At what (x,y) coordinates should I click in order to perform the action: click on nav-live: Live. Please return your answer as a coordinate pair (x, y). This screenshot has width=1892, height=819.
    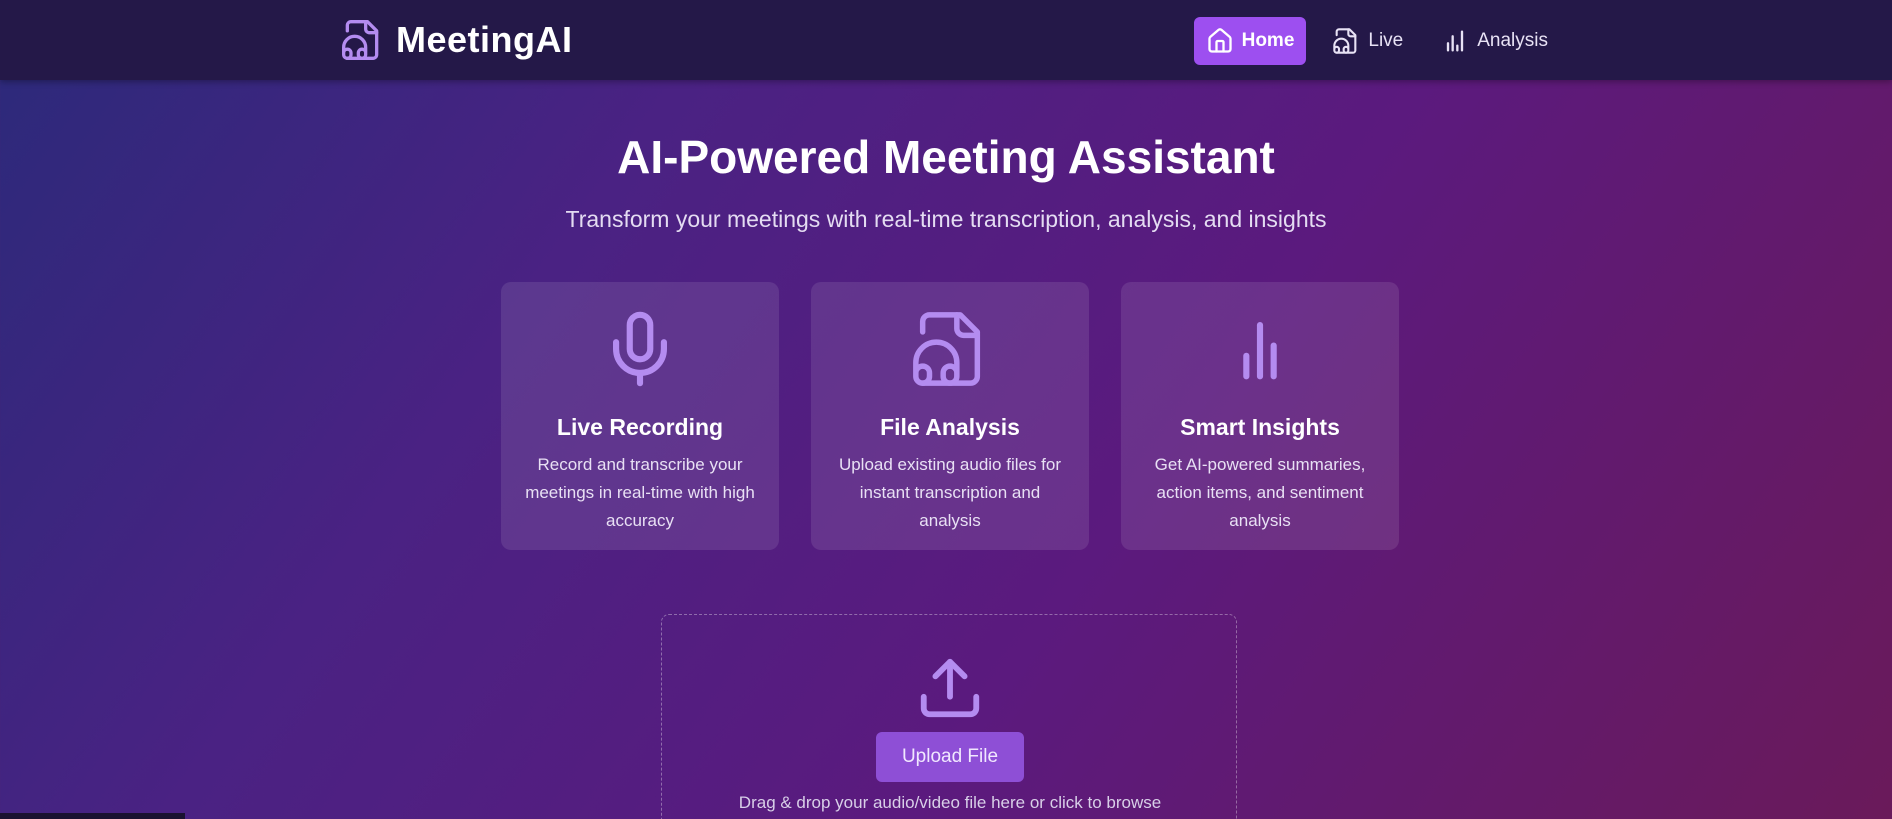
    Looking at the image, I should click on (1367, 41).